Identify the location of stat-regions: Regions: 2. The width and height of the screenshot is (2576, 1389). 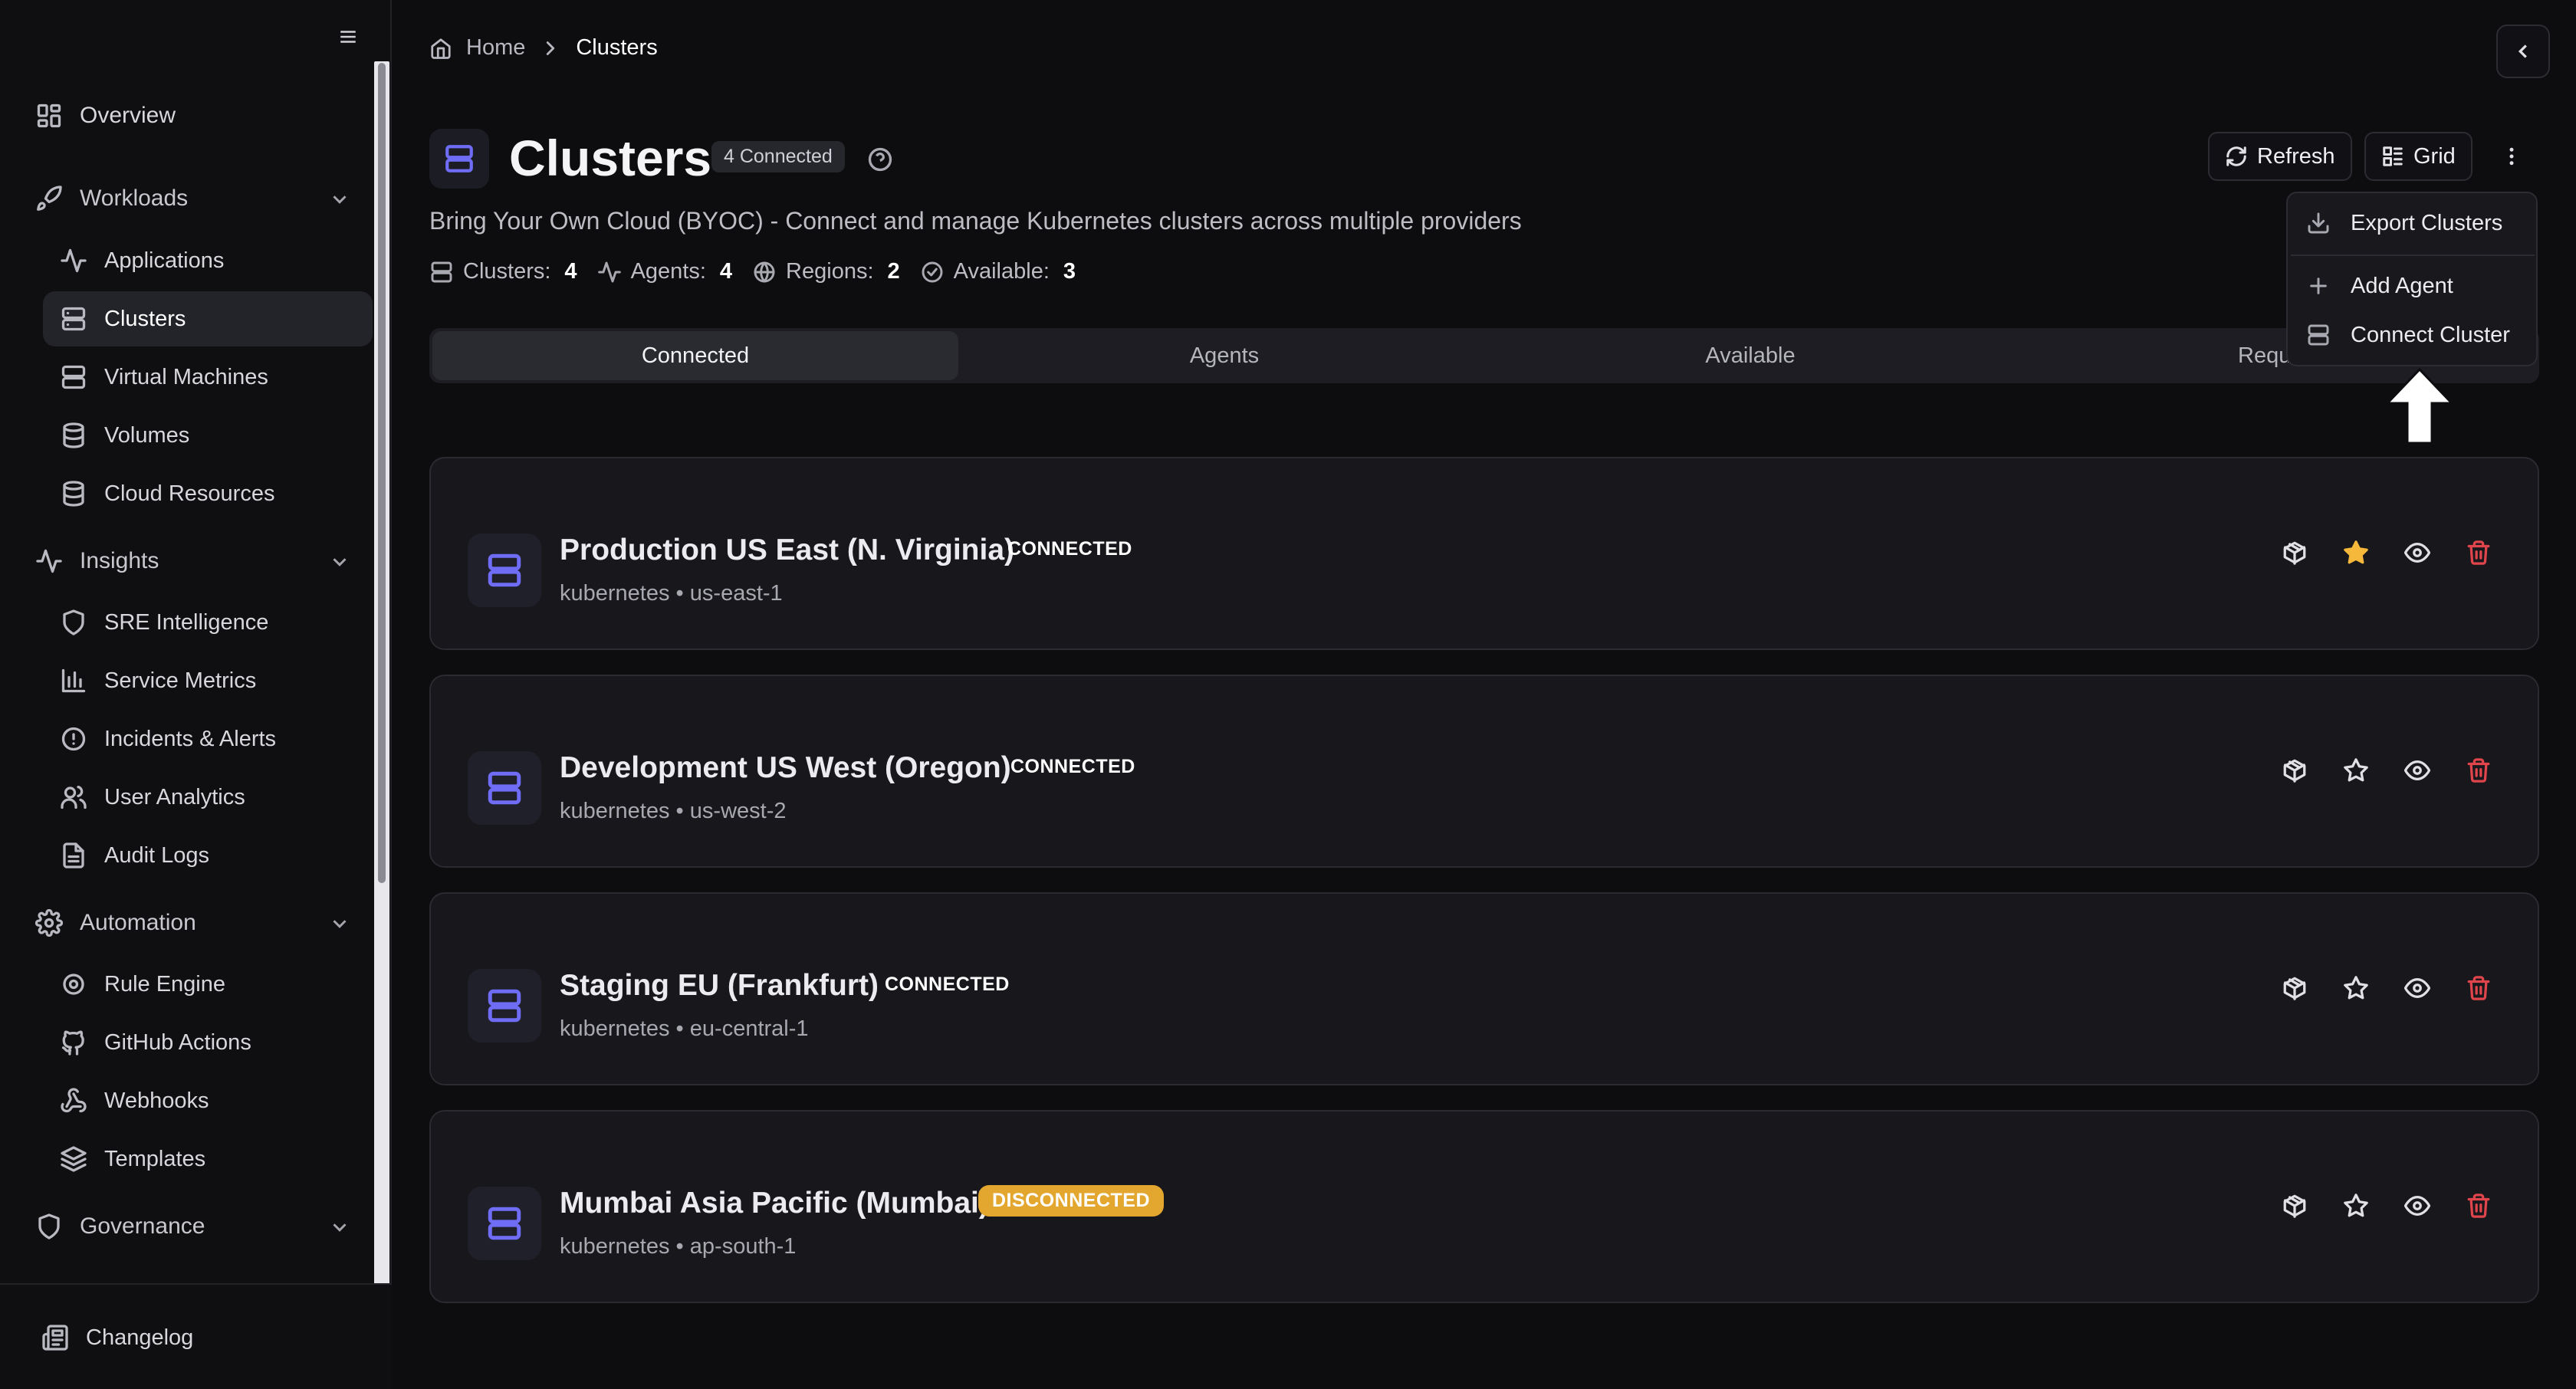
(826, 271).